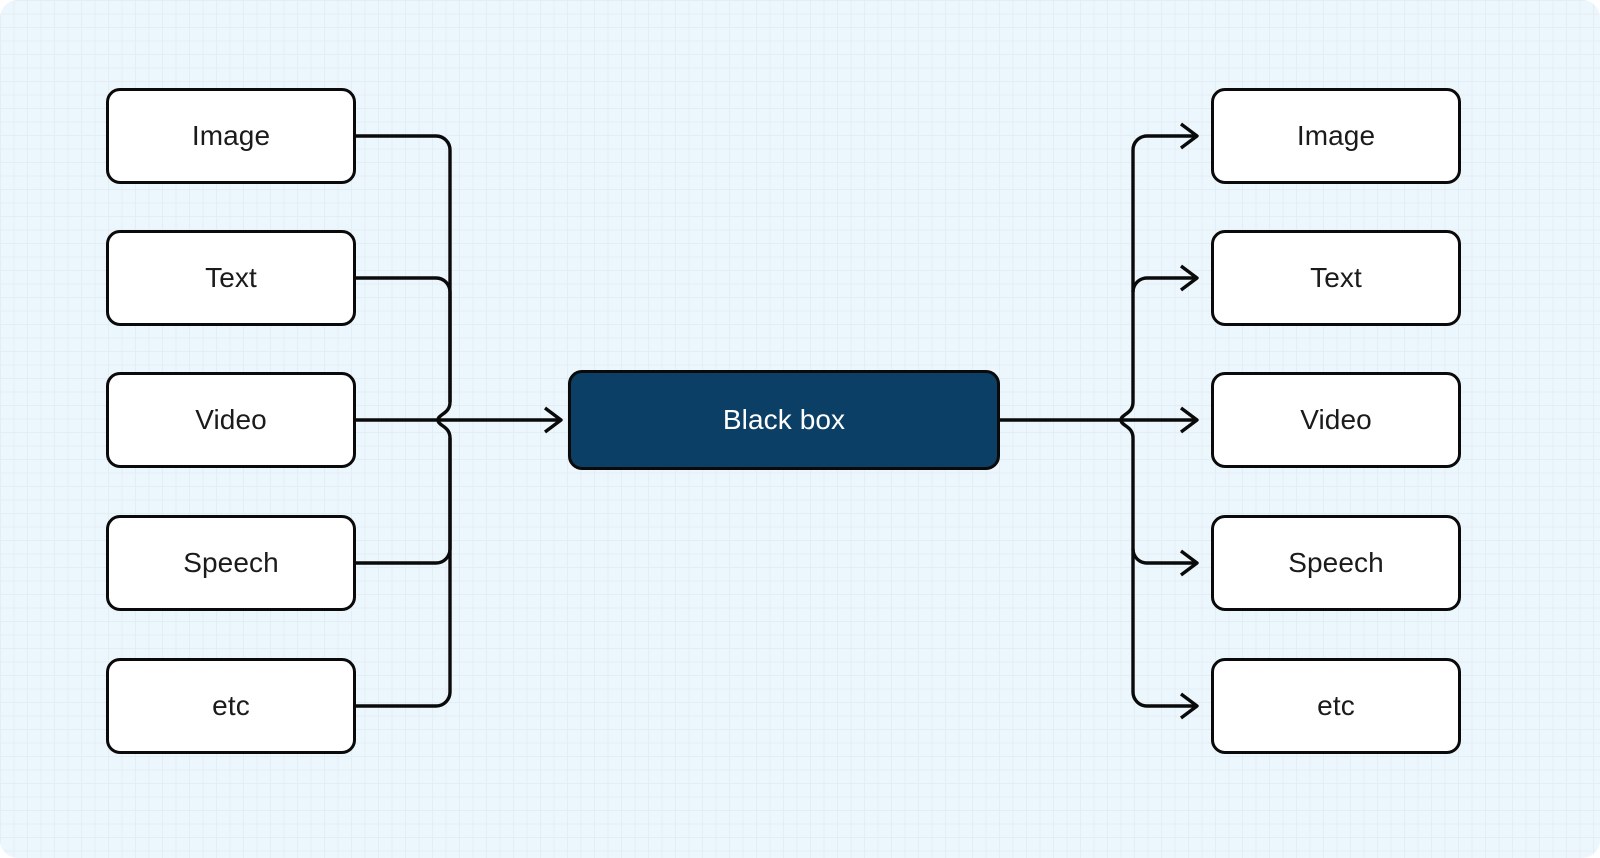 The height and width of the screenshot is (858, 1600). I want to click on output-node-speech-label: Speech, so click(1336, 562).